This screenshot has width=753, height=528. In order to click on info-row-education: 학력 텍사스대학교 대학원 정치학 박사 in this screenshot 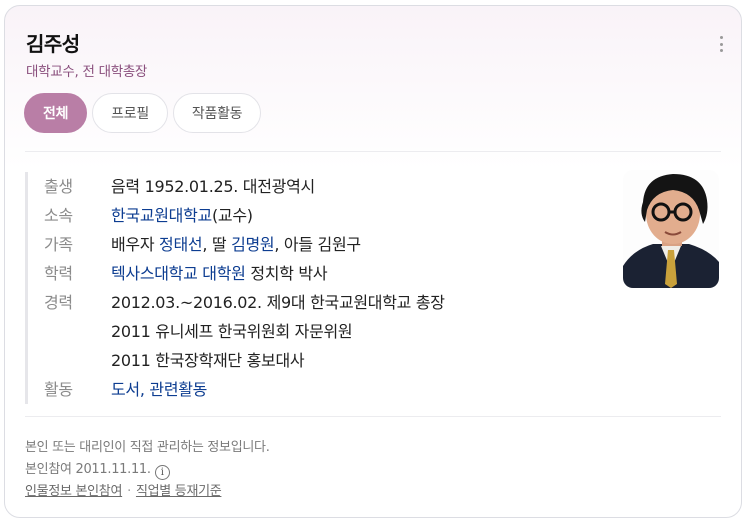, I will do `click(314, 273)`.